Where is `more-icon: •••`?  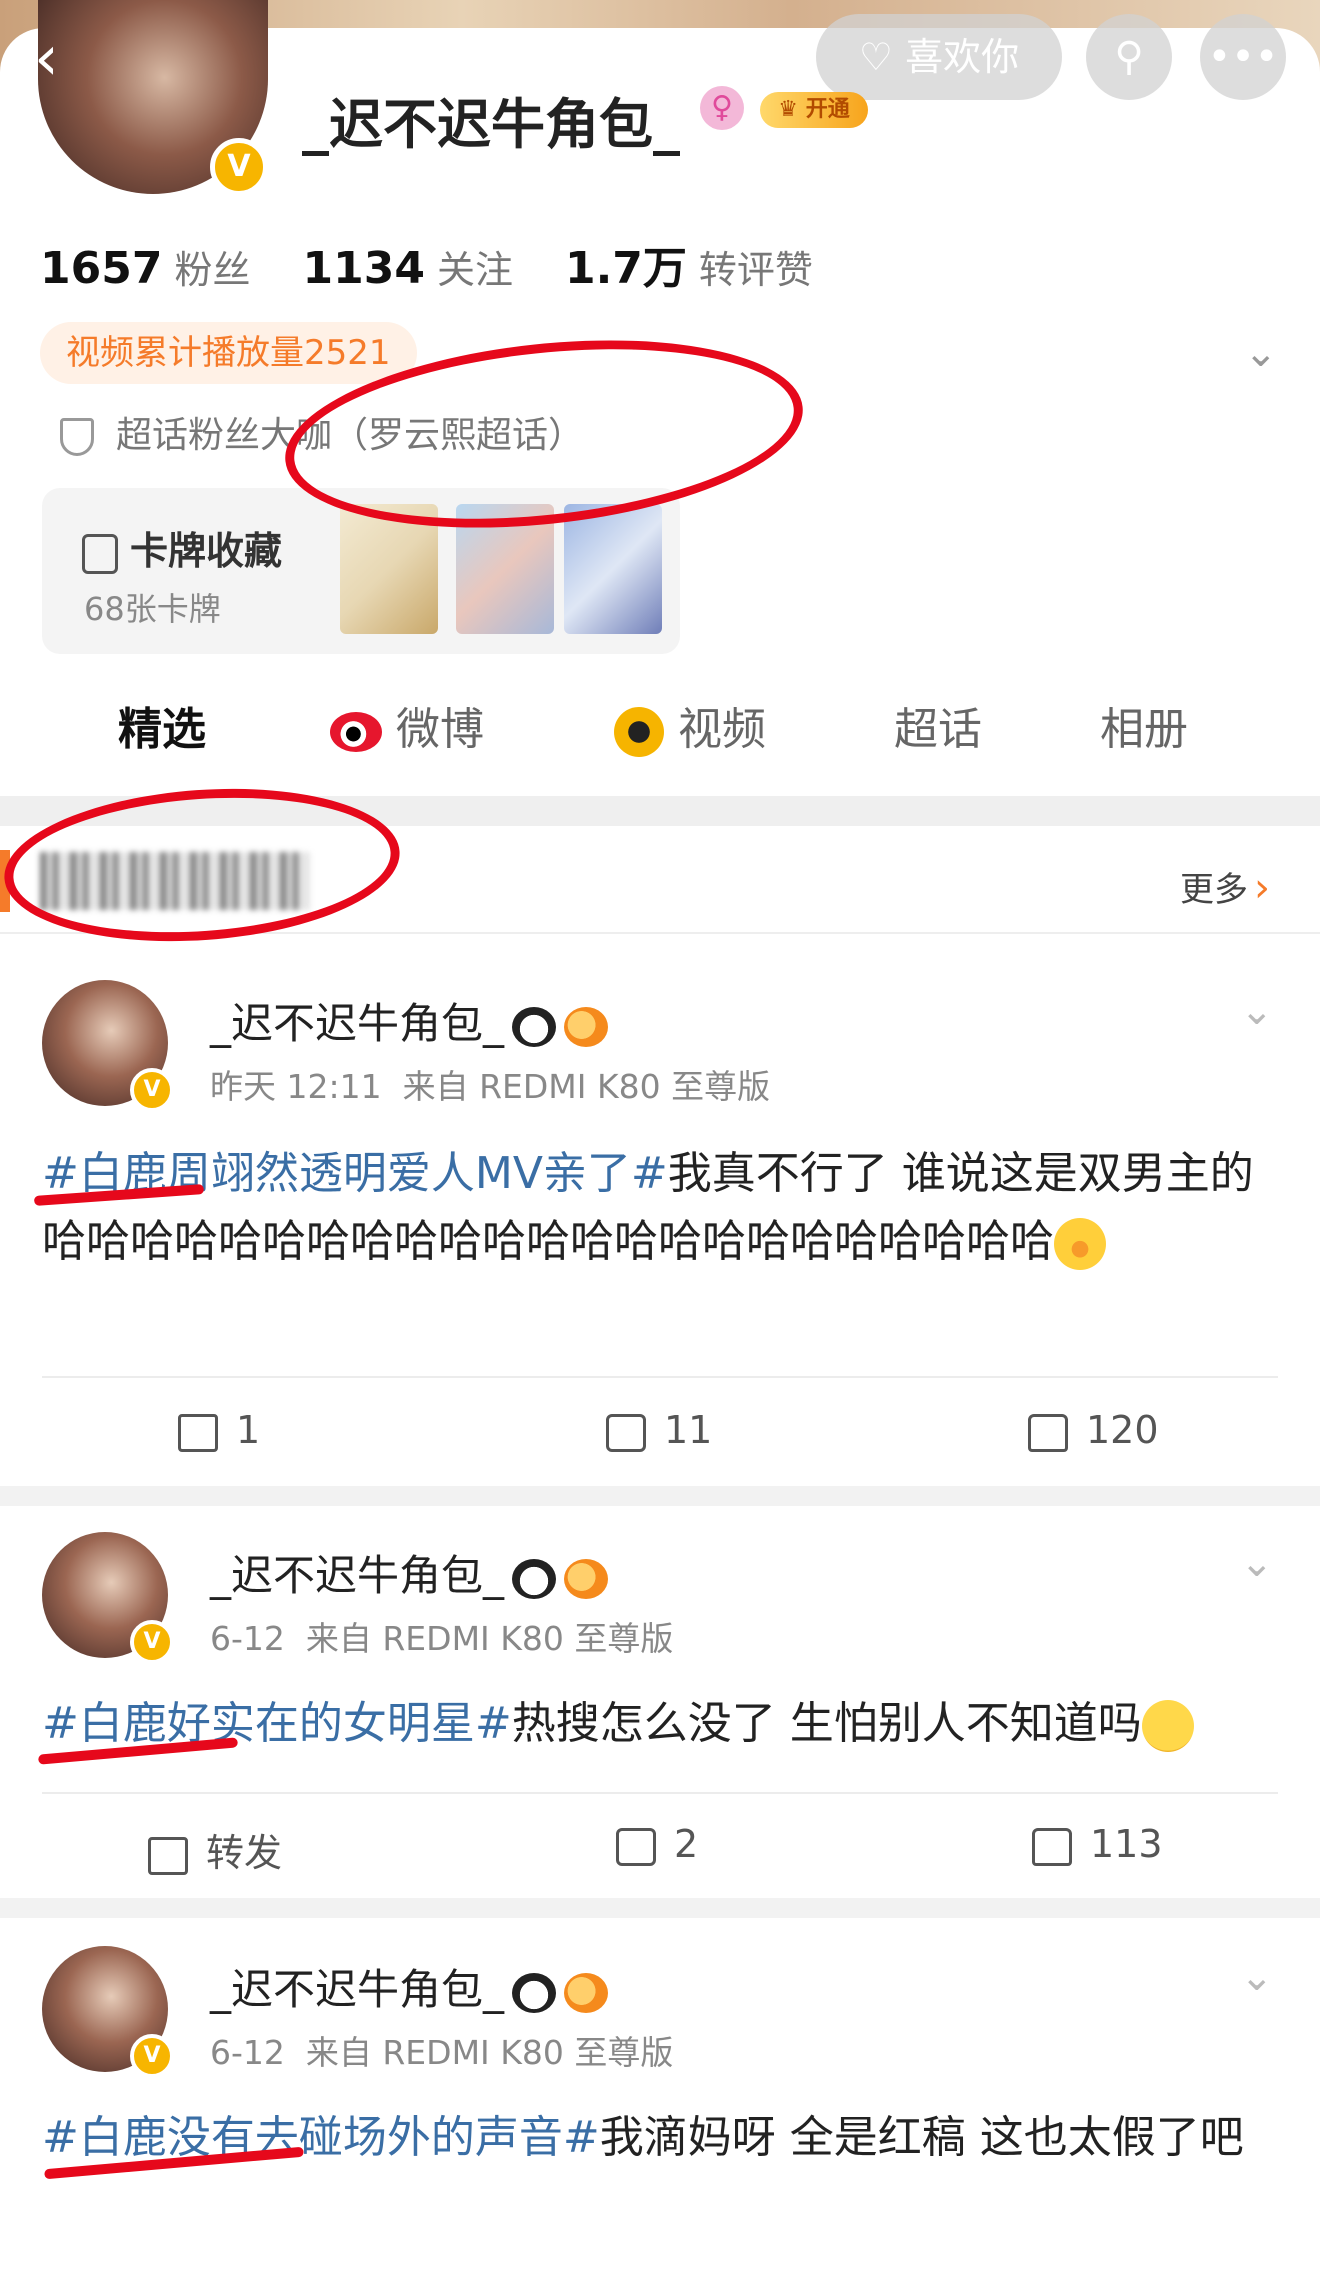 more-icon: ••• is located at coordinates (1243, 57).